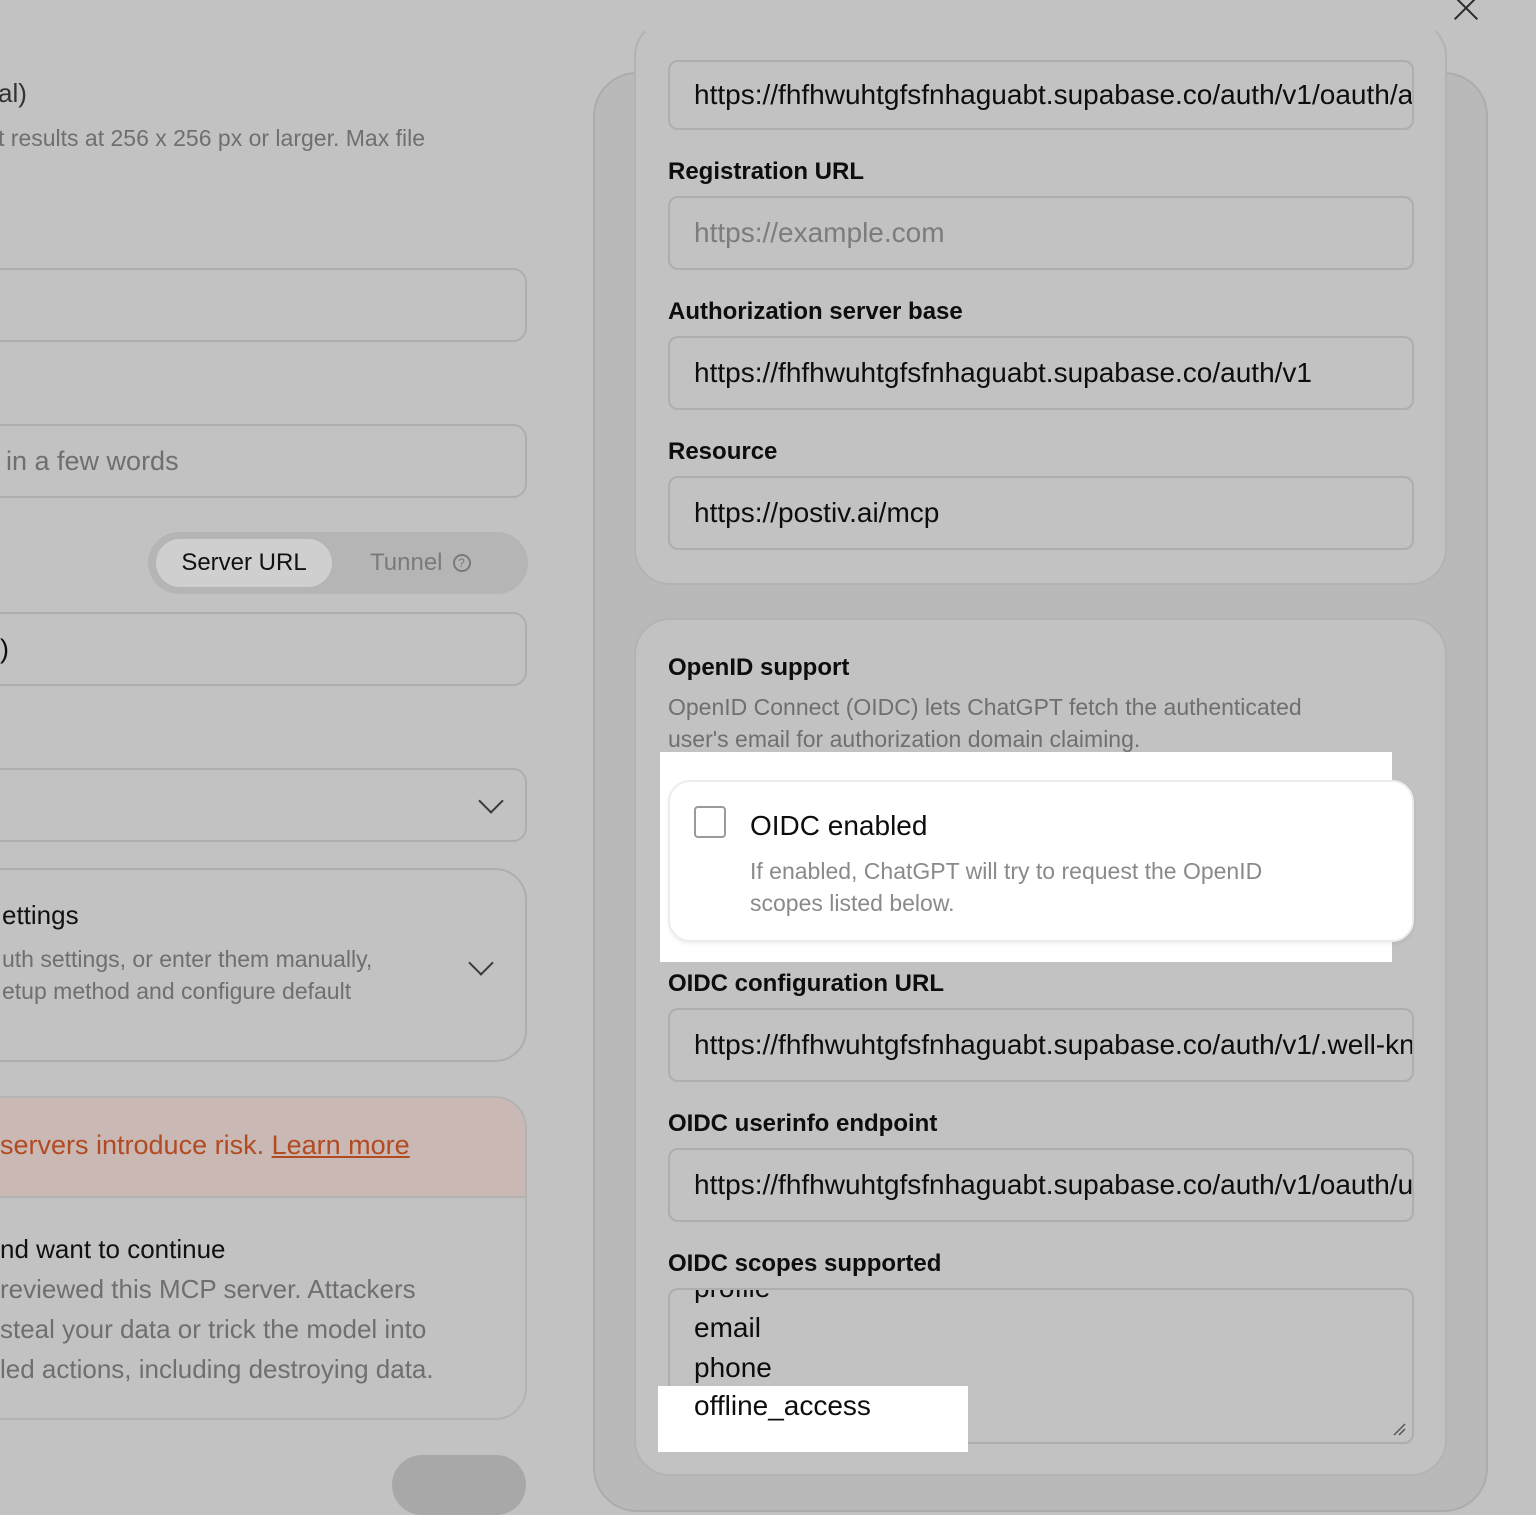 Image resolution: width=1536 pixels, height=1515 pixels. What do you see at coordinates (839, 825) in the screenshot?
I see `oidc-enabled-label: OIDC enabled` at bounding box center [839, 825].